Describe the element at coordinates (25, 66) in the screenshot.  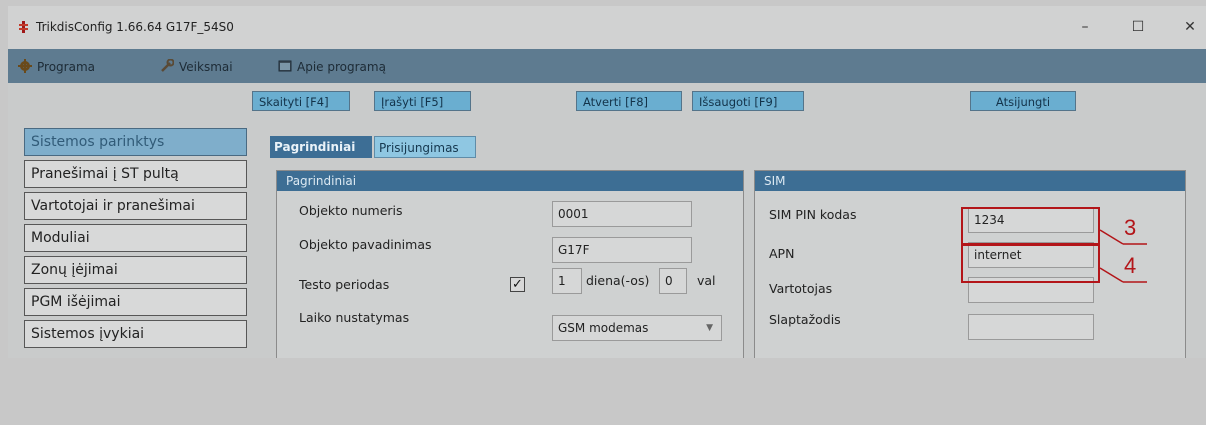
I see `gear-icon` at that location.